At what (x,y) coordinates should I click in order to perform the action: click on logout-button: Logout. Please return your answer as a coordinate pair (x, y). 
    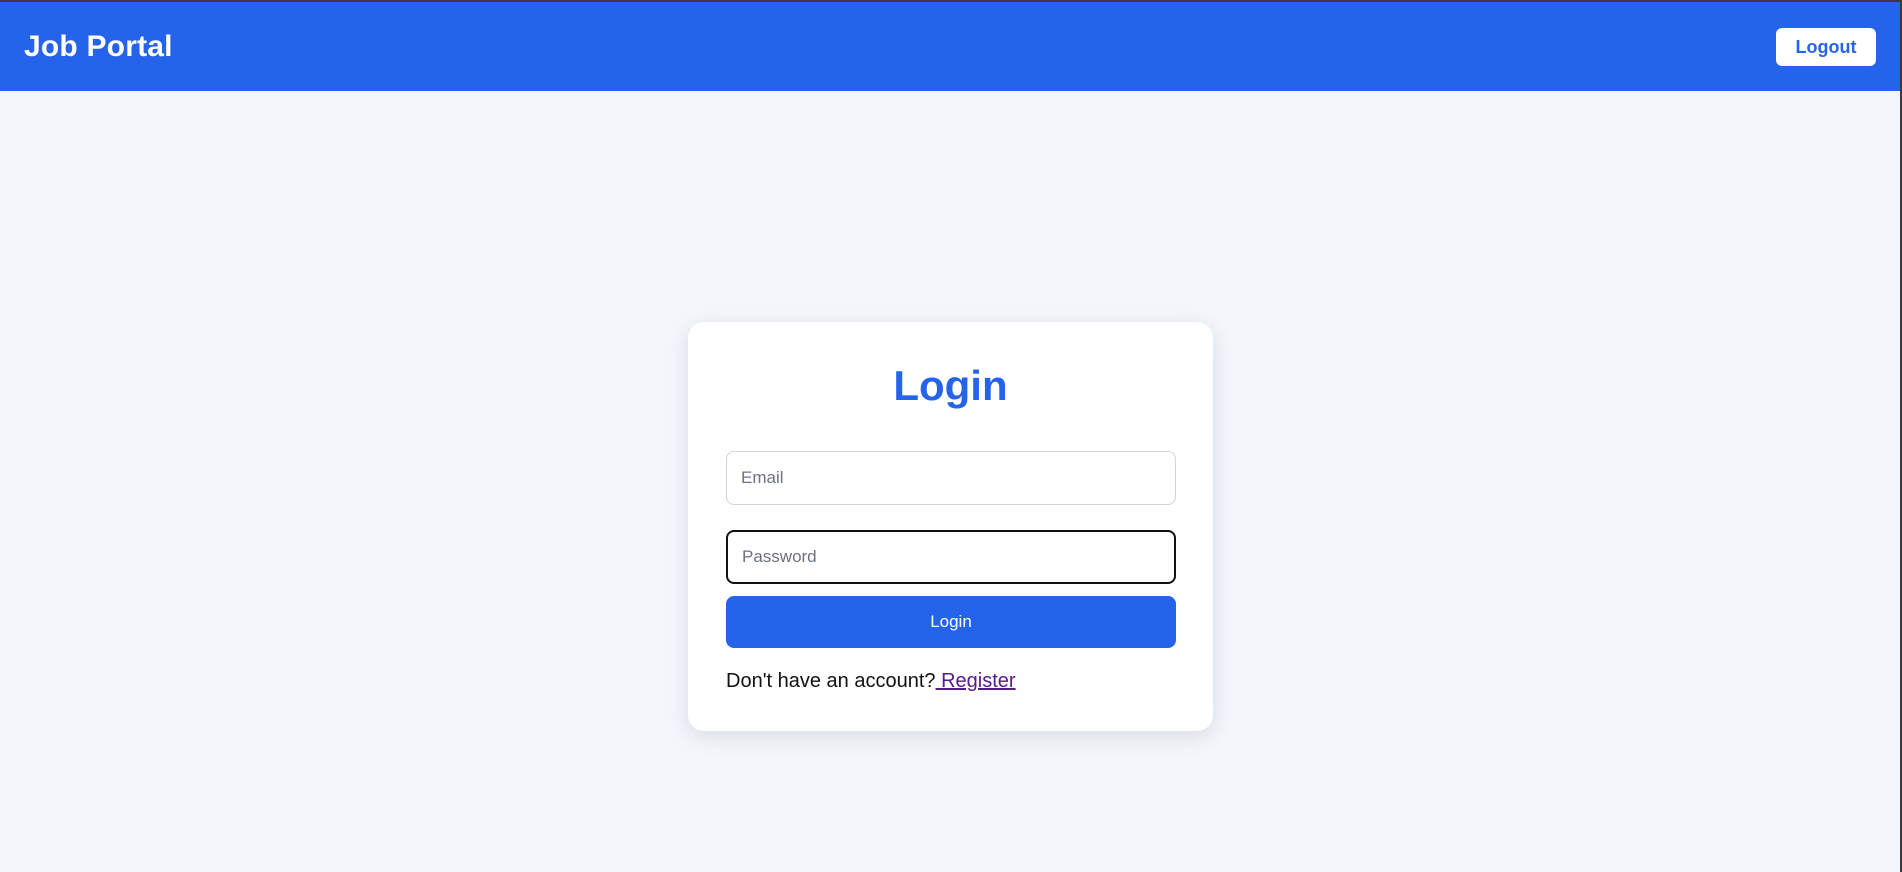
    Looking at the image, I should click on (1826, 47).